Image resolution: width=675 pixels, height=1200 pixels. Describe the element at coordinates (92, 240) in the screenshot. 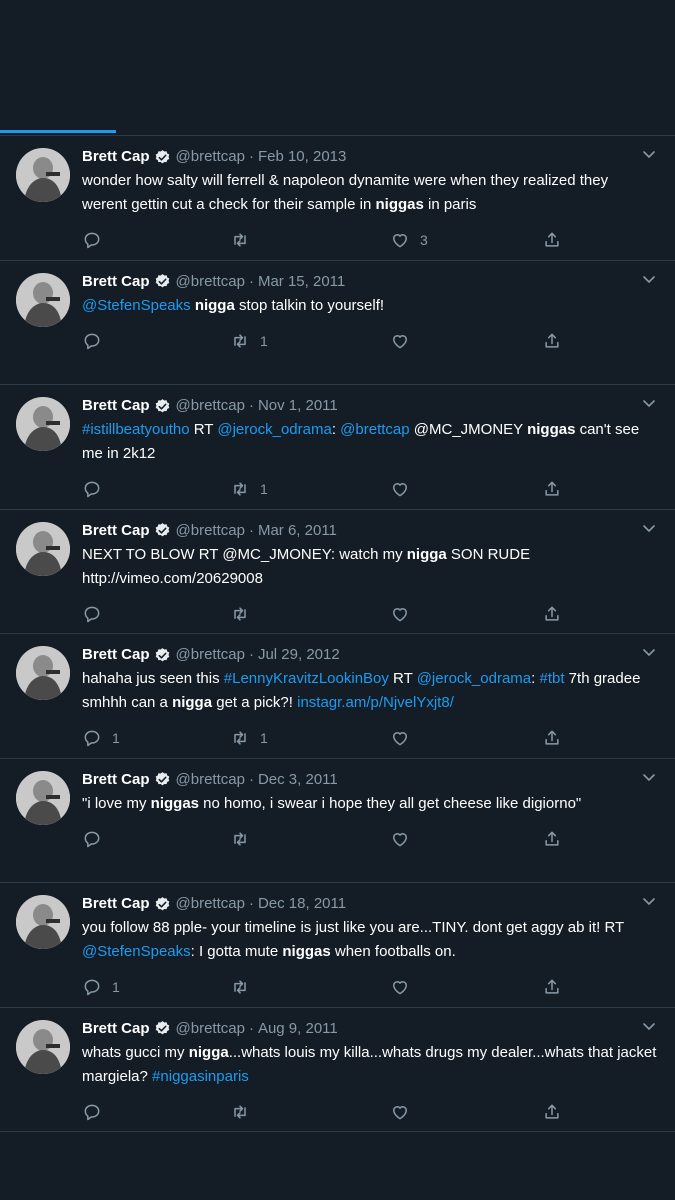

I see `reply-icon` at that location.